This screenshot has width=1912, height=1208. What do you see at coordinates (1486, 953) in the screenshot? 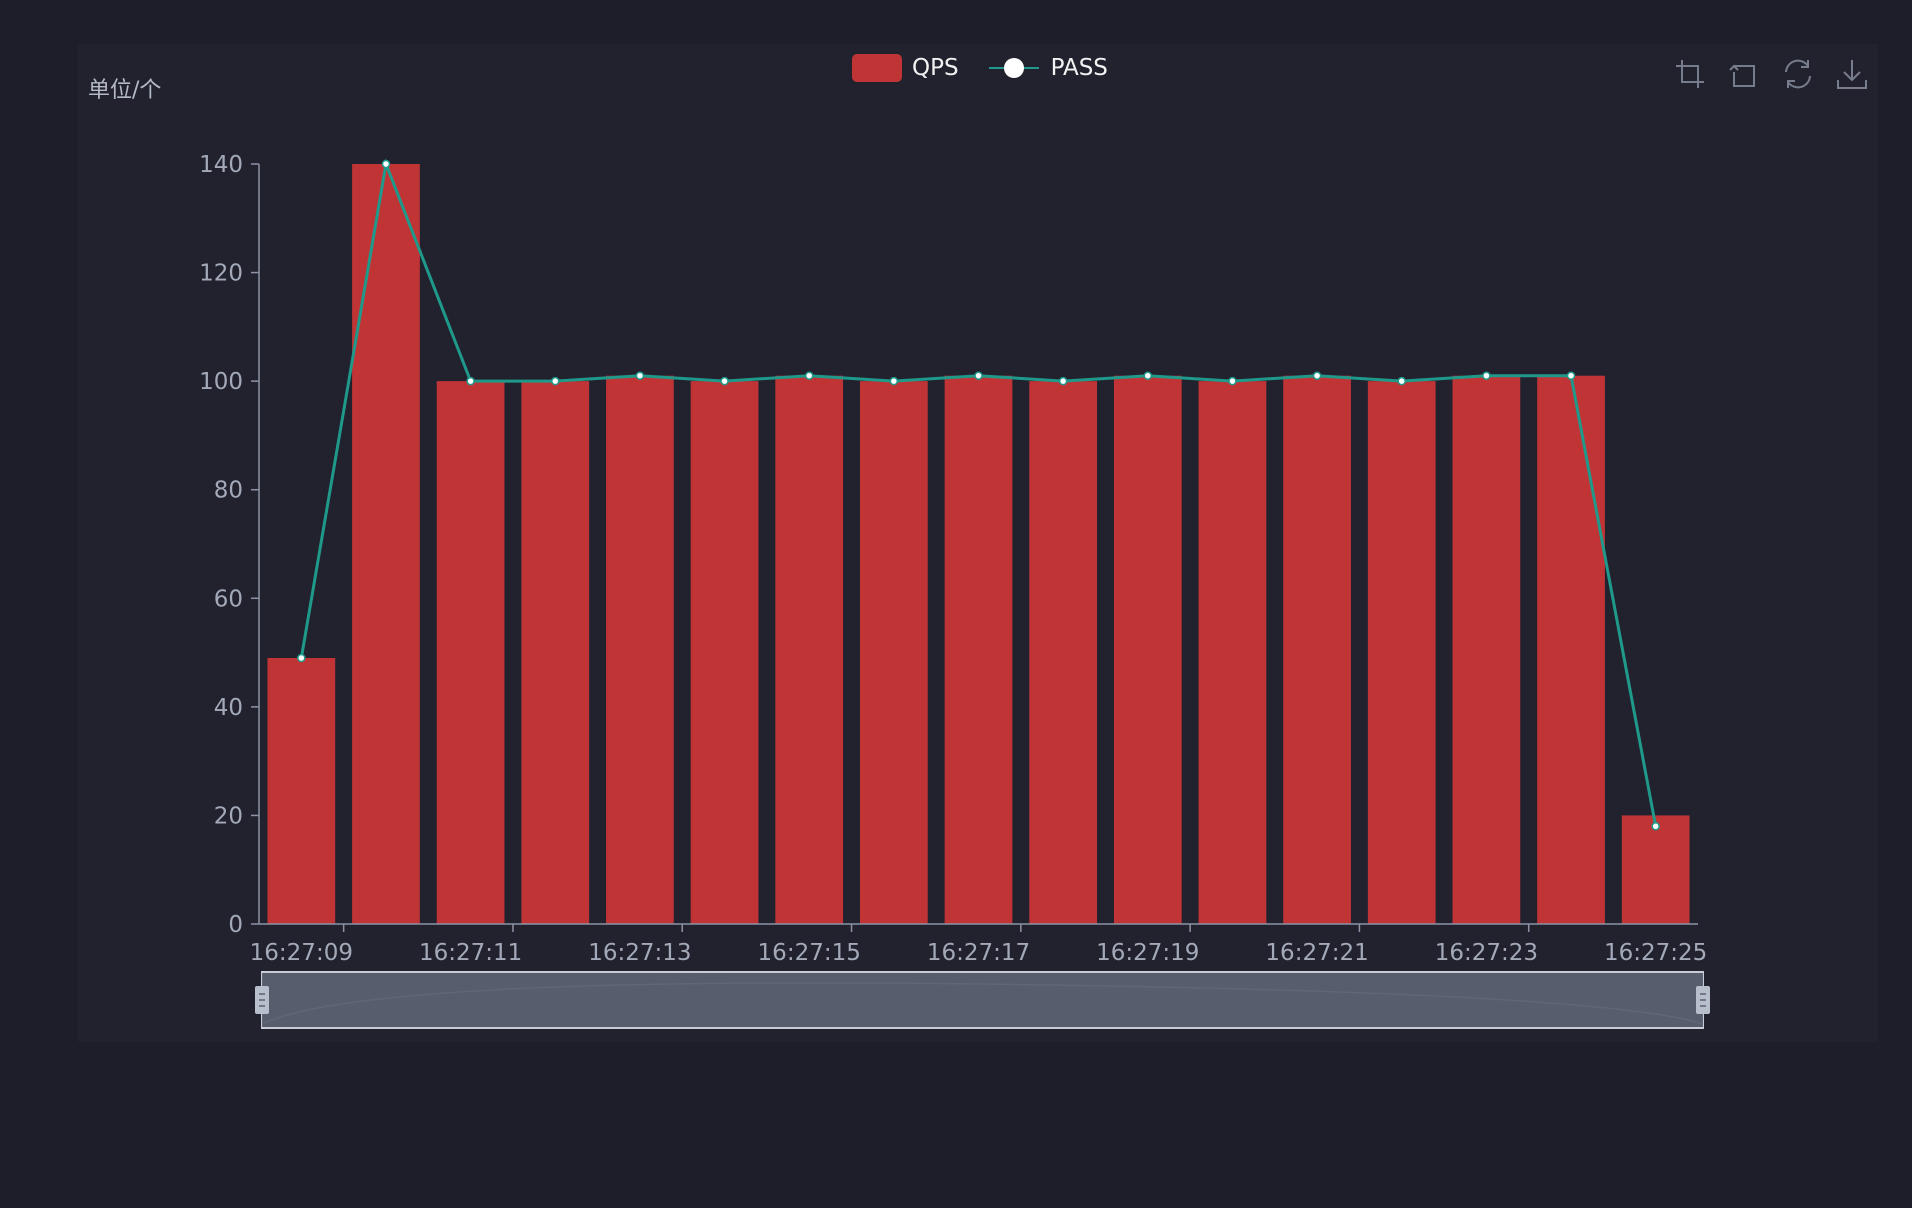
I see `x-tick-label: 16:27:23` at bounding box center [1486, 953].